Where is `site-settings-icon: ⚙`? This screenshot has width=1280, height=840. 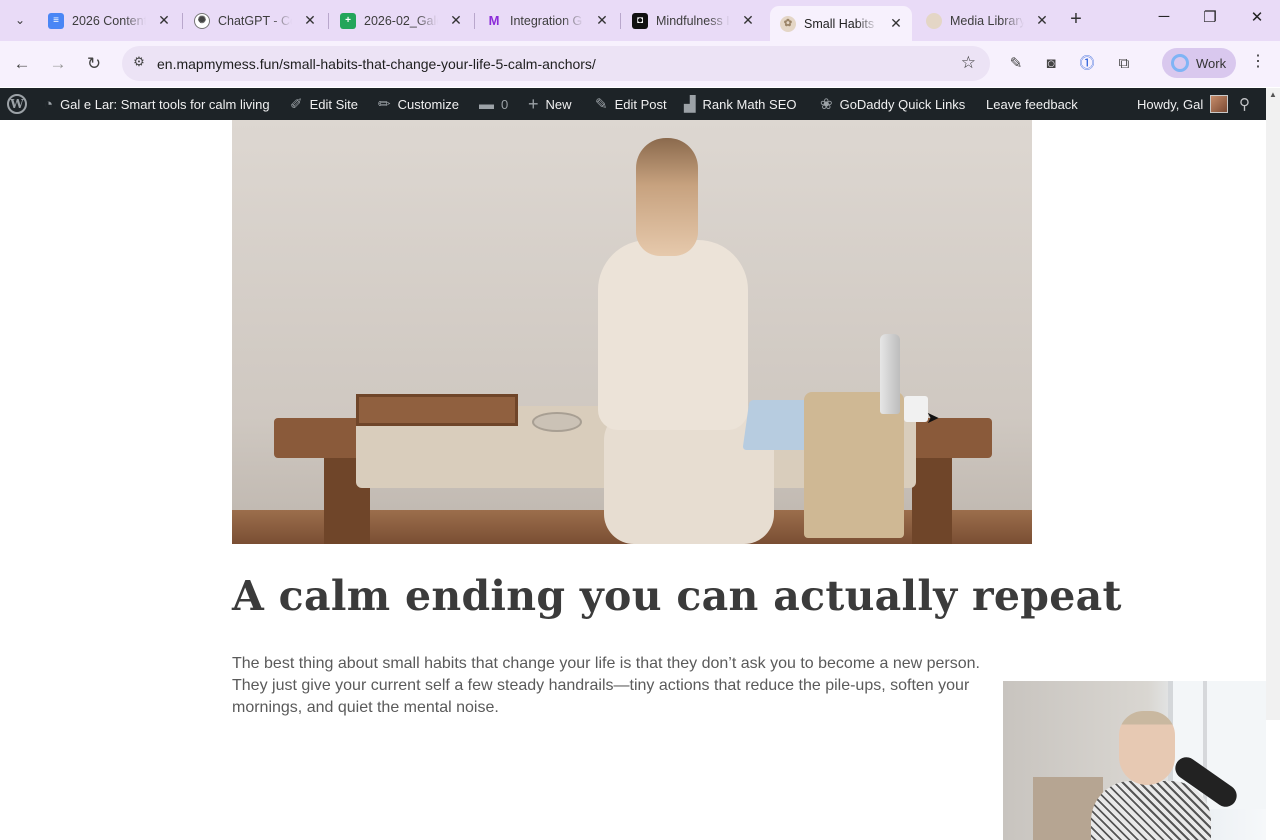
site-settings-icon: ⚙ is located at coordinates (139, 63).